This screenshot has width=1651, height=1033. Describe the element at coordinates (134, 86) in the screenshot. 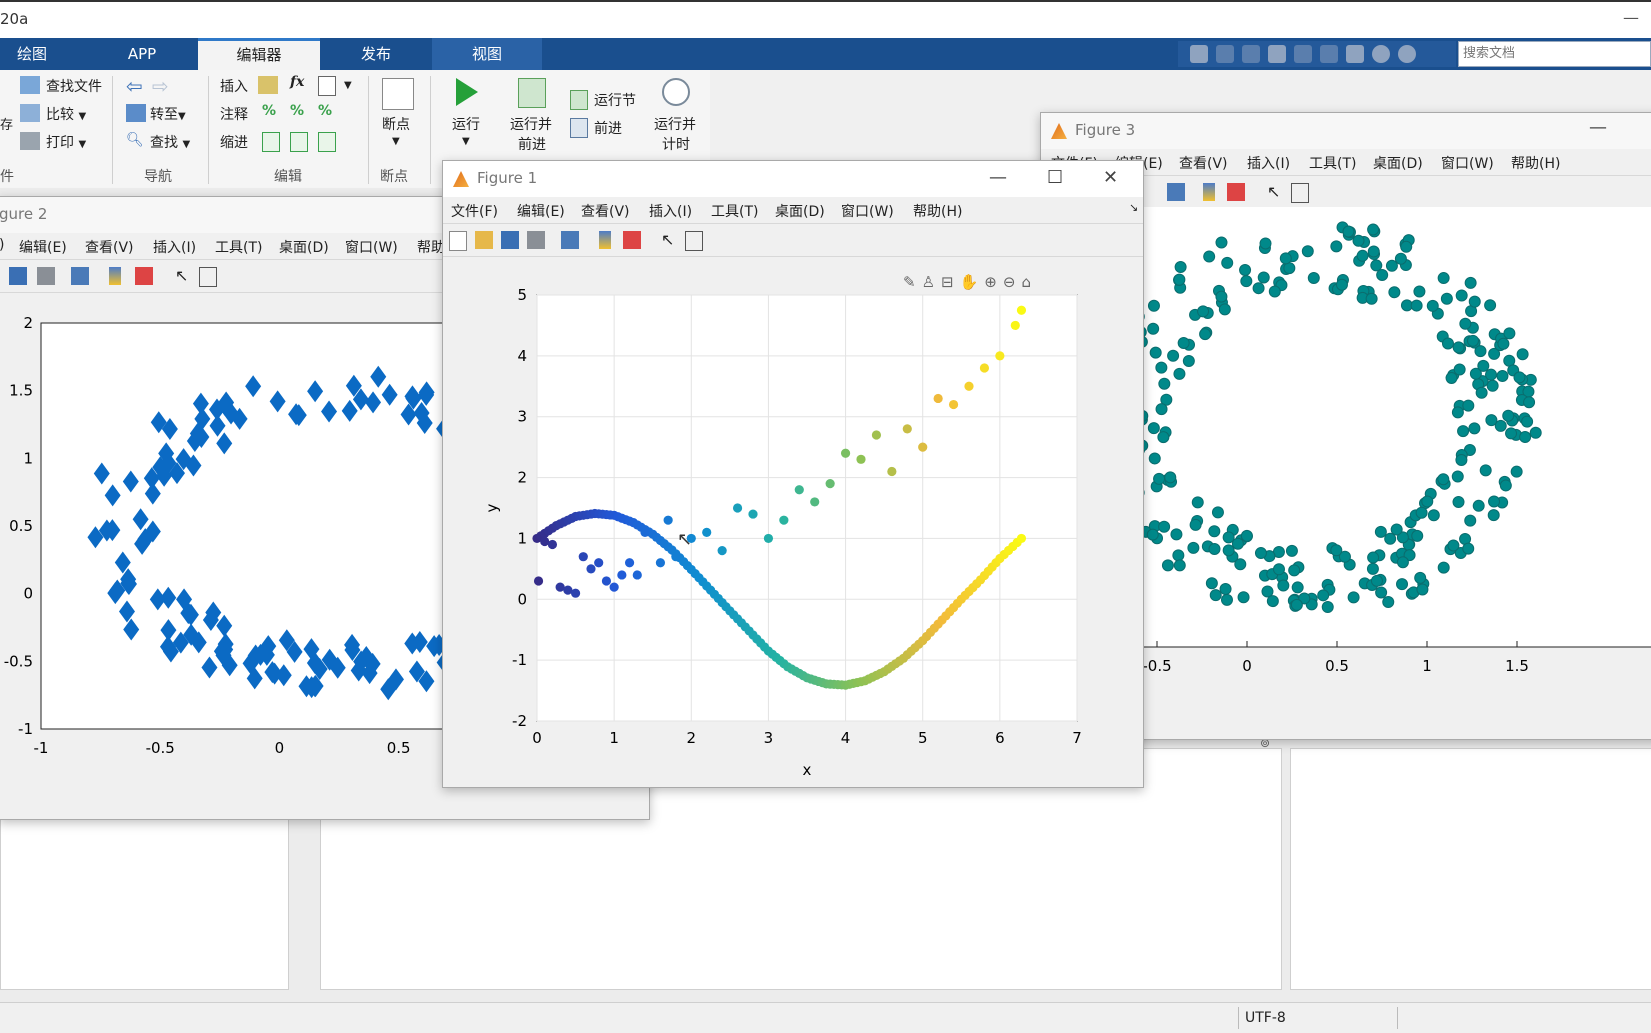

I see `back-arrow-icon: ⇦` at that location.